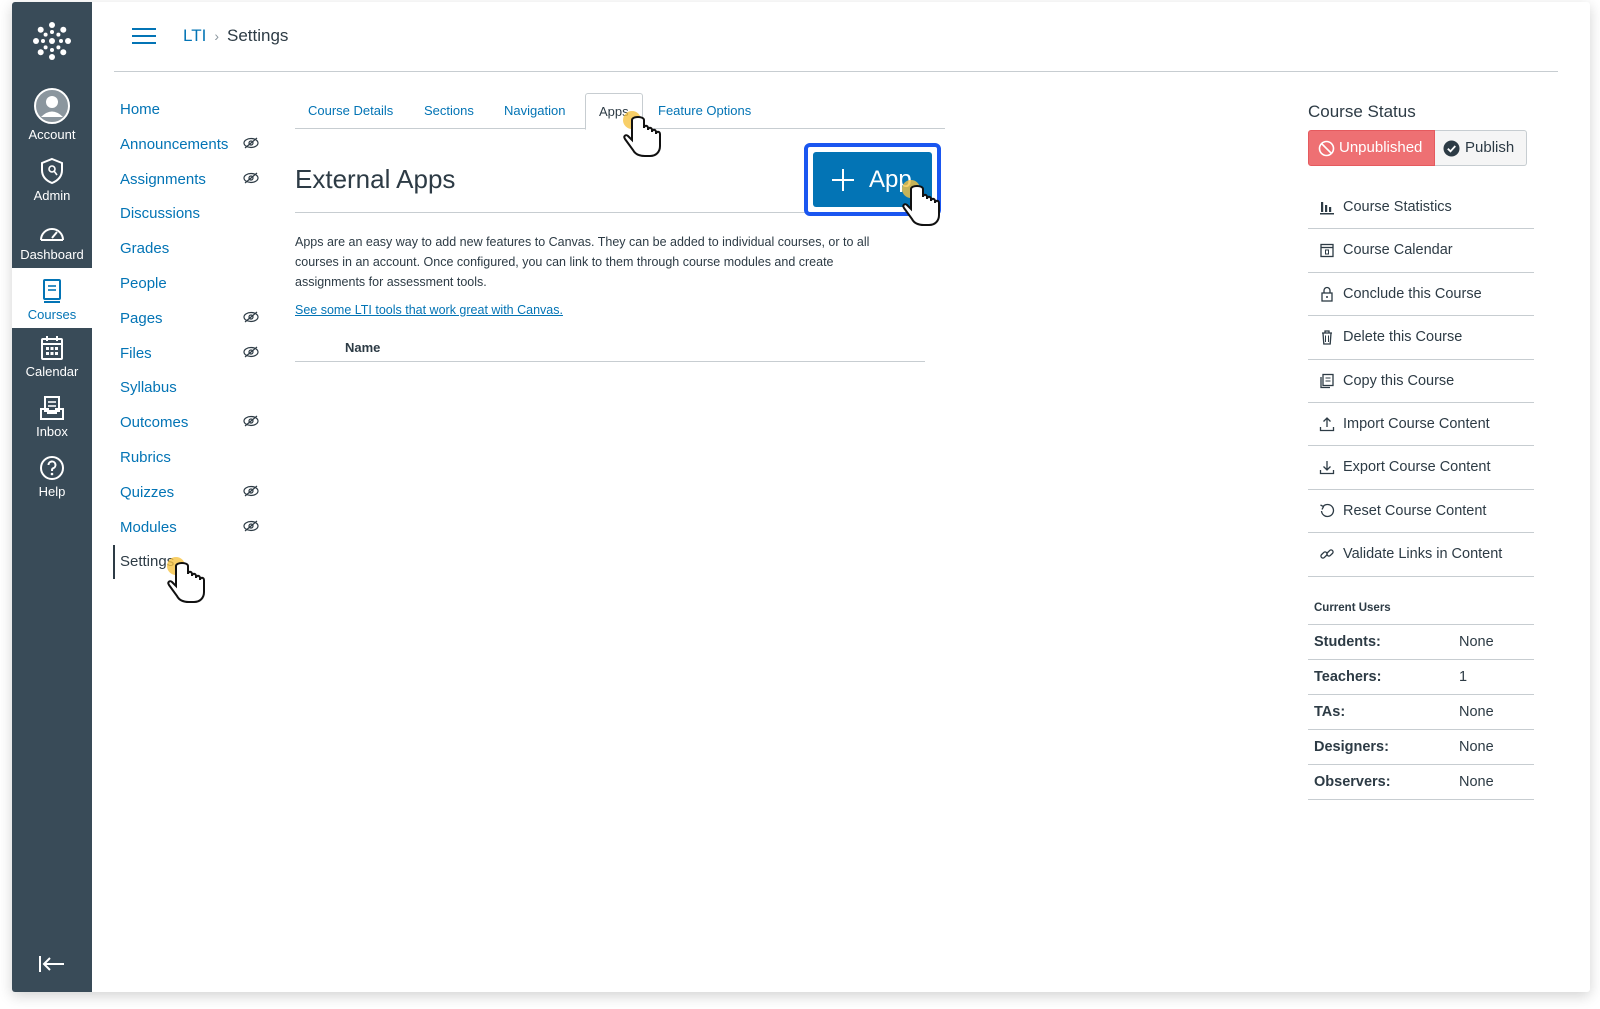 The height and width of the screenshot is (1009, 1600). Describe the element at coordinates (1327, 294) in the screenshot. I see `lock-icon` at that location.